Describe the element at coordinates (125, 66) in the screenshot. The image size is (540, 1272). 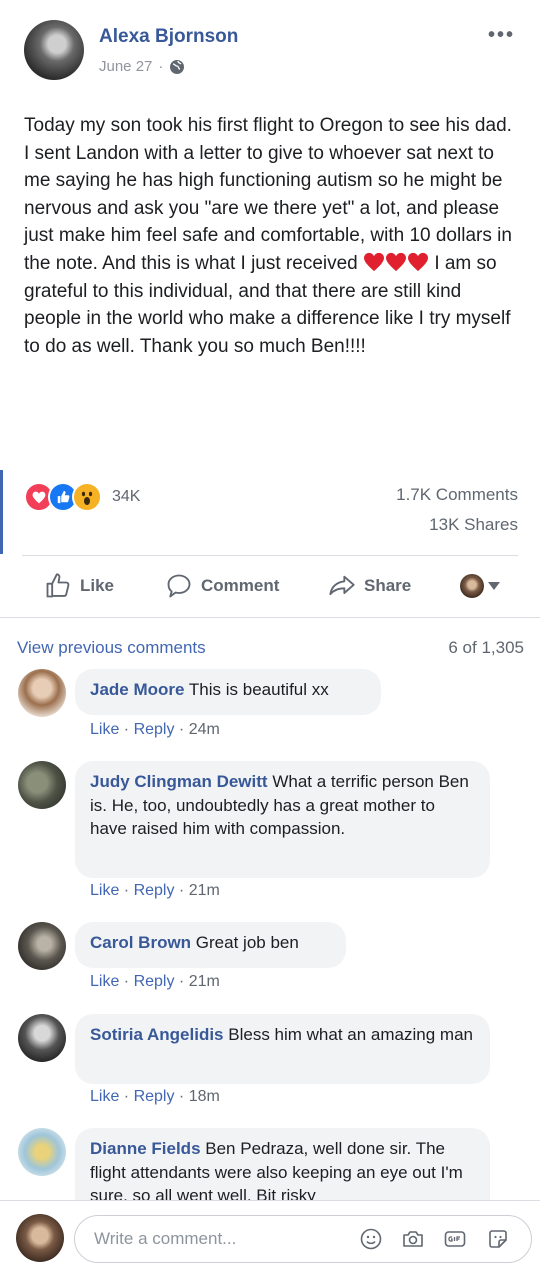
I see `post-date: June 27` at that location.